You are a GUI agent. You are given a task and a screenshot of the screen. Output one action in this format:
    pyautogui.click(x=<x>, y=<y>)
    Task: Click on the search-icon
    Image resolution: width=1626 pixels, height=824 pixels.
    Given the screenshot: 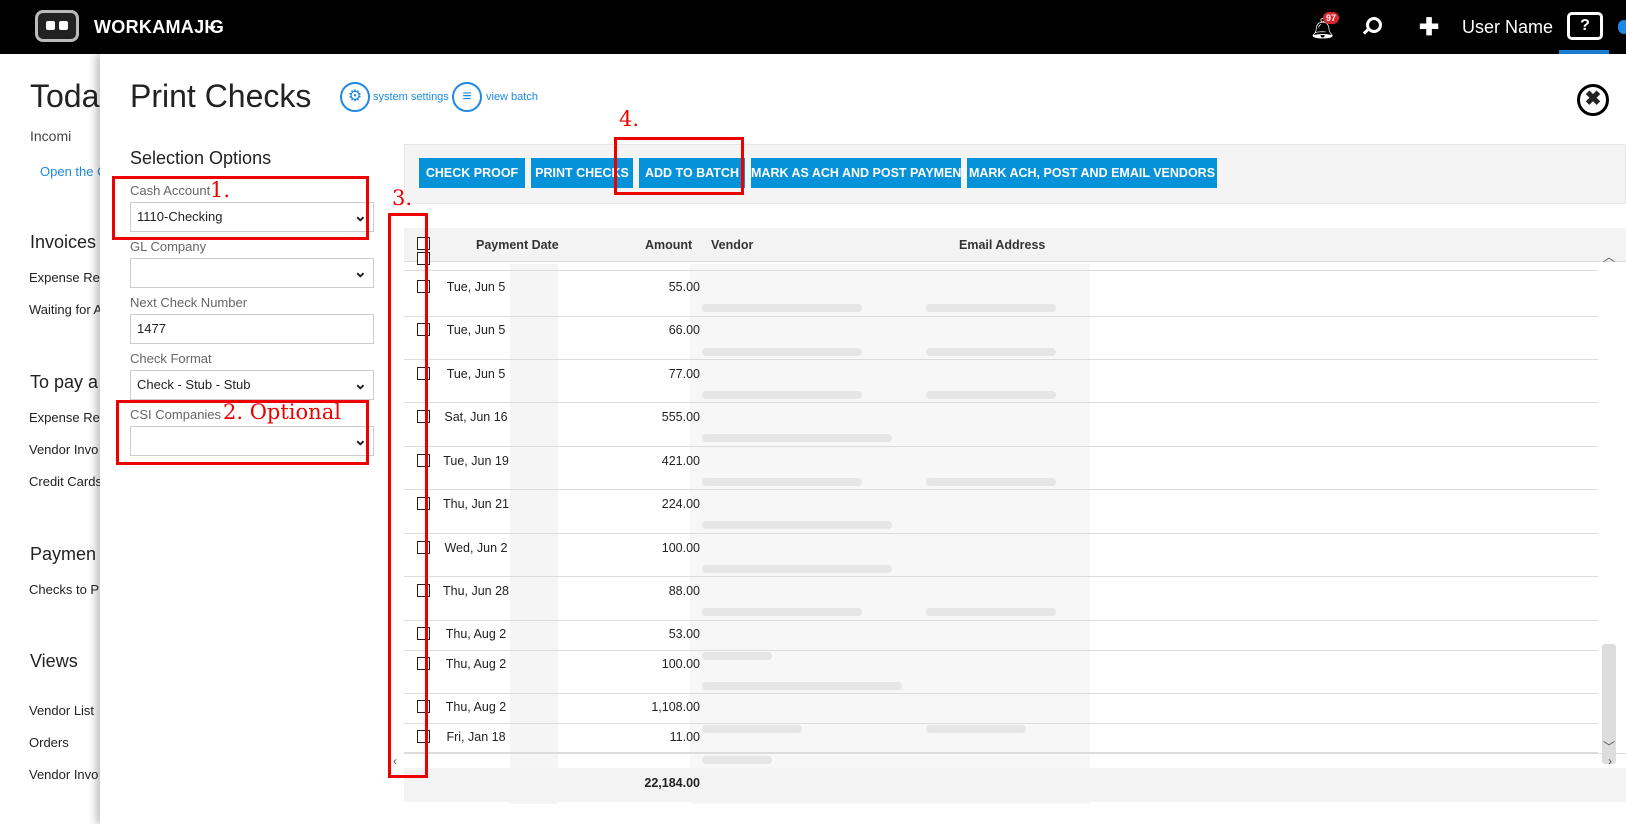 What is the action you would take?
    pyautogui.click(x=1374, y=25)
    